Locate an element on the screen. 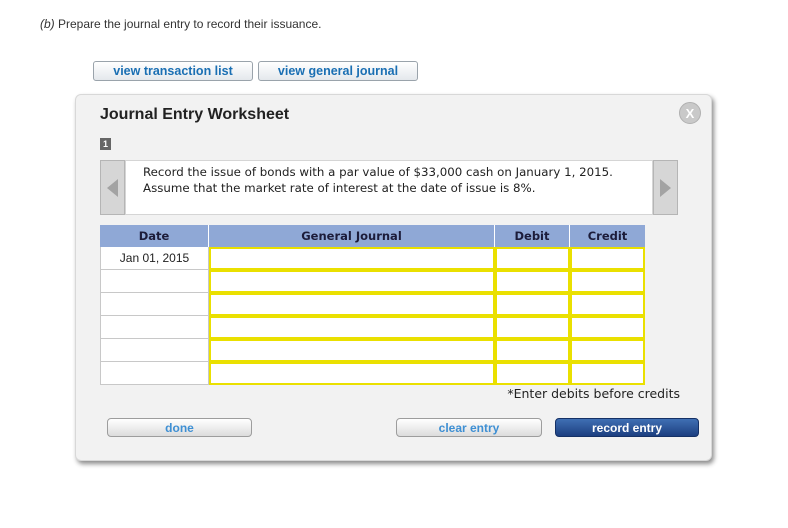 The width and height of the screenshot is (788, 528). close-icon: X is located at coordinates (690, 113).